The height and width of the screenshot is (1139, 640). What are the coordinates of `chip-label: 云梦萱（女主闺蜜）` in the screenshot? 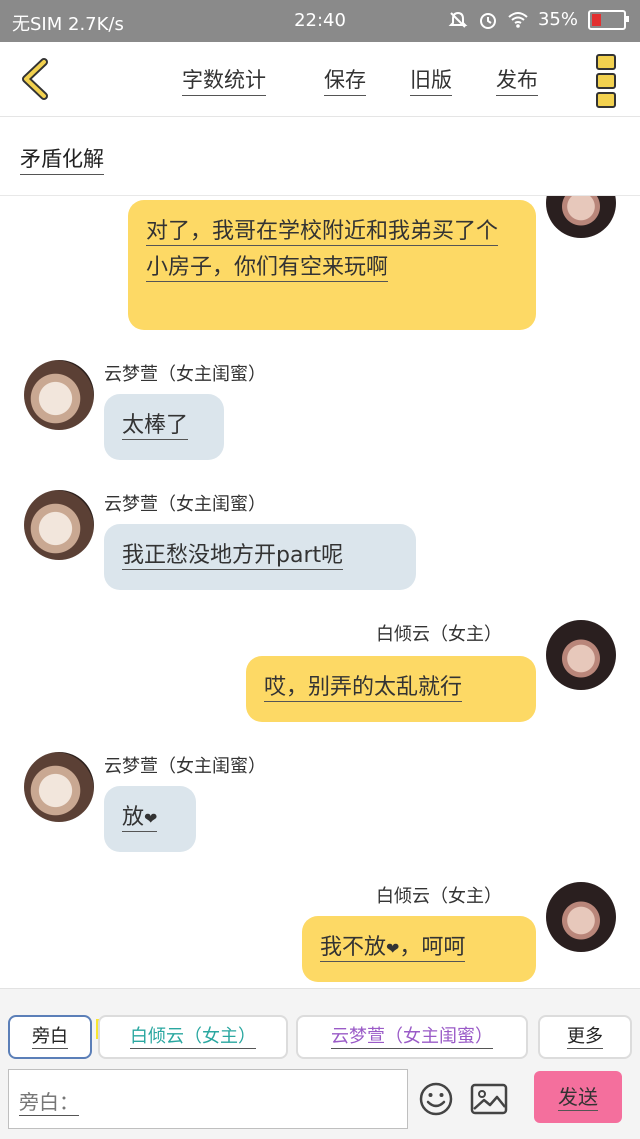 It's located at (412, 1037).